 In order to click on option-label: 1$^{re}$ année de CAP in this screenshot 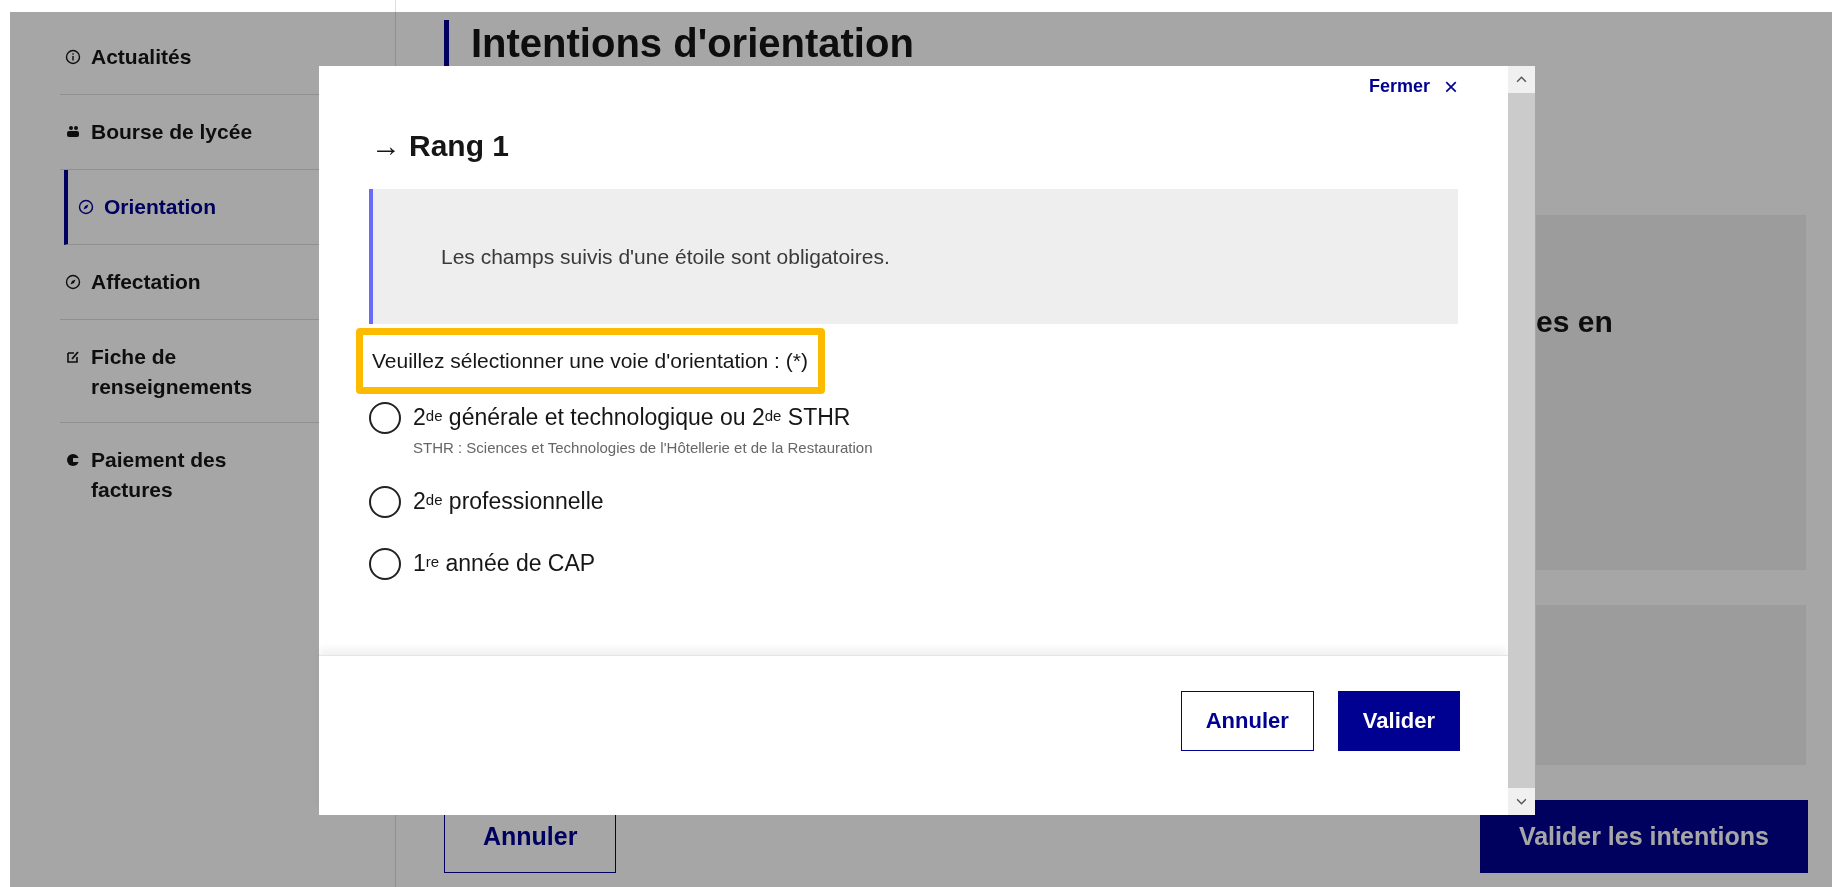, I will do `click(504, 563)`.